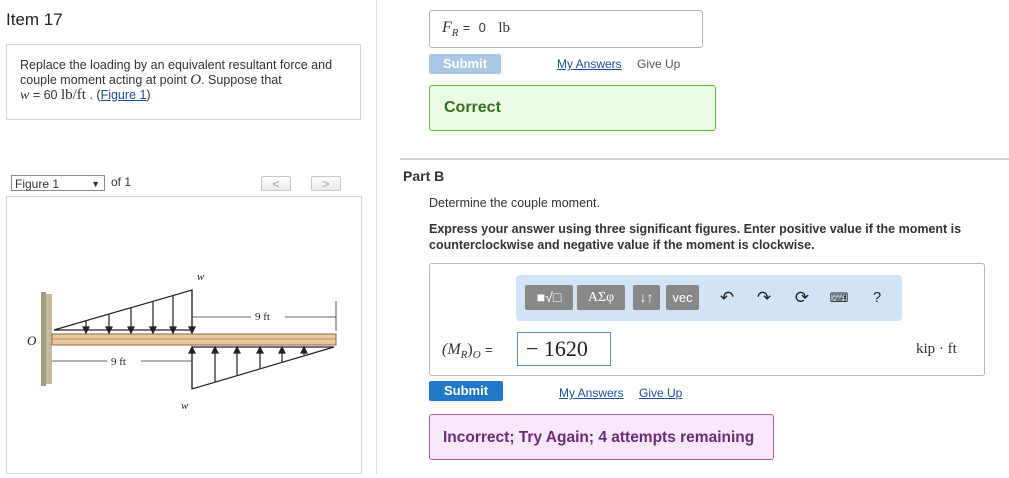 This screenshot has width=1009, height=478. I want to click on bottom-dimension-label: 9 ft, so click(118, 362).